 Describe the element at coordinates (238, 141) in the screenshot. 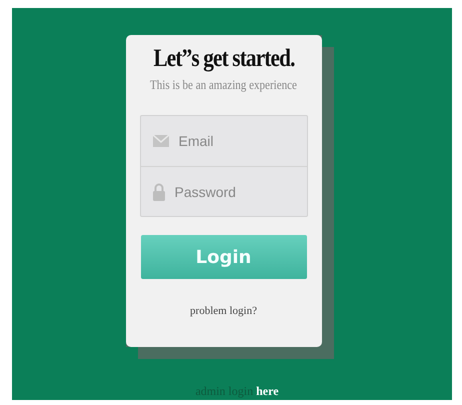

I see `email-field: Email` at that location.